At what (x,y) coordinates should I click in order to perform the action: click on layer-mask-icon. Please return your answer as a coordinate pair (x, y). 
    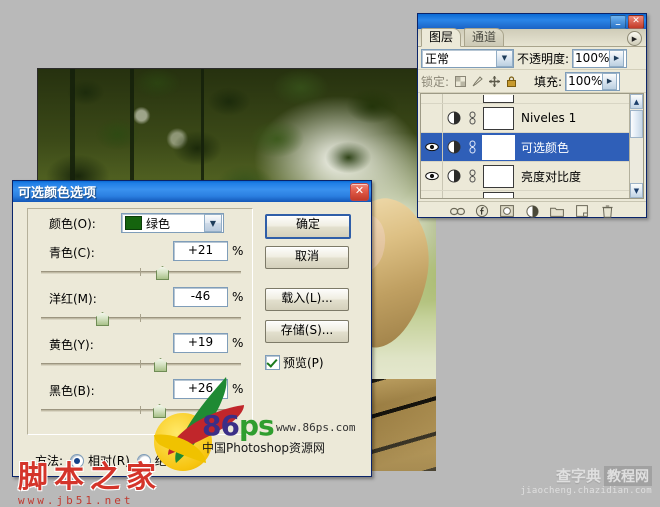
    Looking at the image, I should click on (507, 211).